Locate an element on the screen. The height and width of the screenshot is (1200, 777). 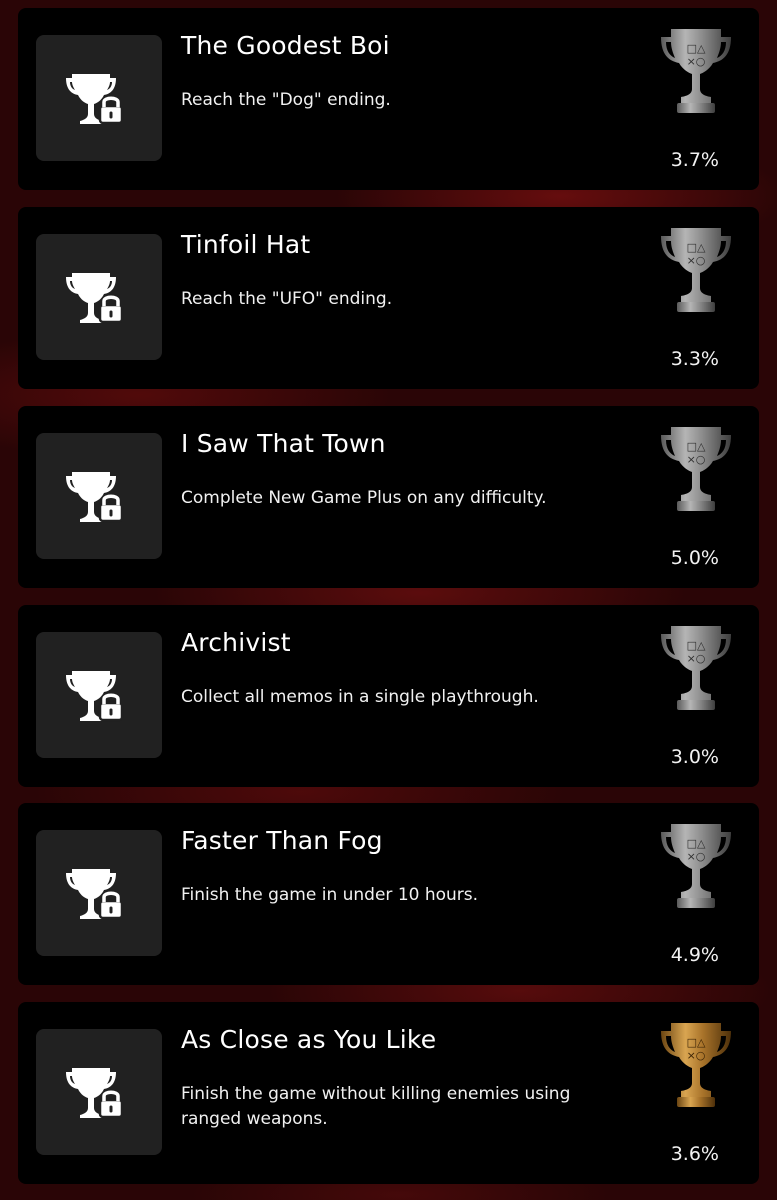
trophy-rarity: 5.0% is located at coordinates (694, 558).